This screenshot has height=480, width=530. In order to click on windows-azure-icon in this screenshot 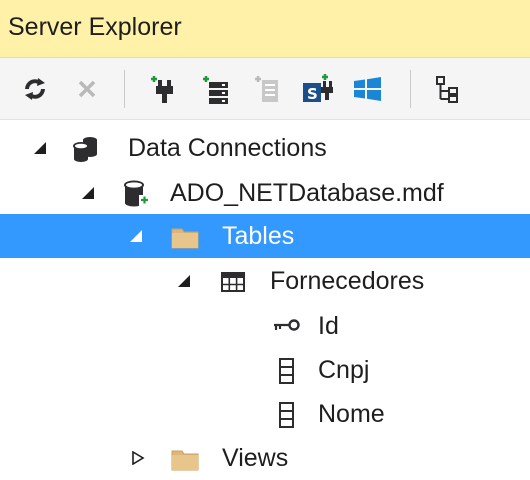, I will do `click(367, 89)`.